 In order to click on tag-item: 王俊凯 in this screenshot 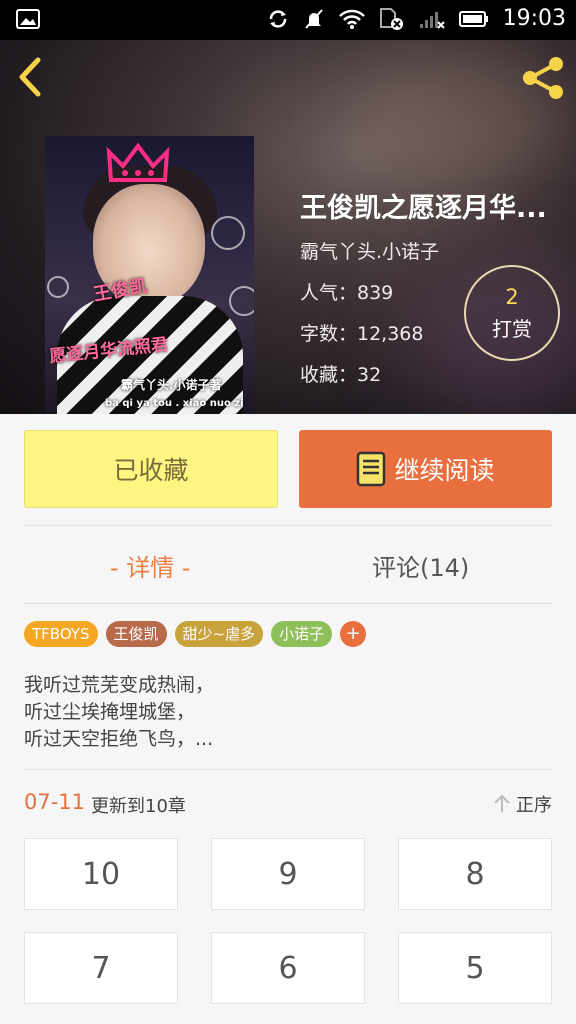, I will do `click(136, 634)`.